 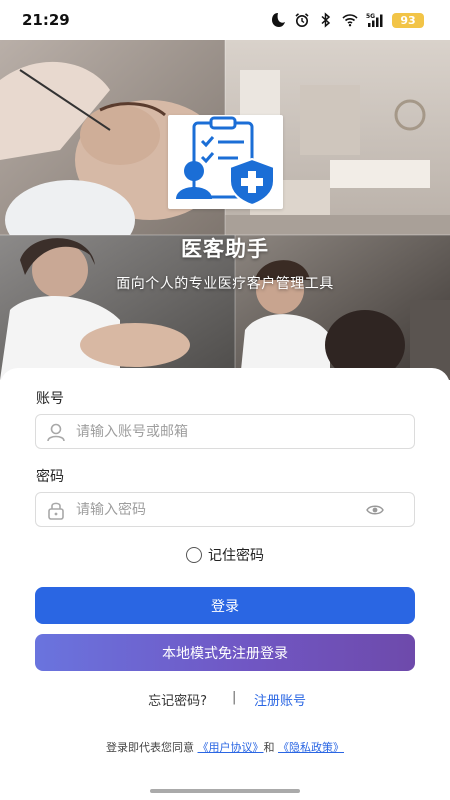 I want to click on password-label: 密码, so click(x=50, y=477).